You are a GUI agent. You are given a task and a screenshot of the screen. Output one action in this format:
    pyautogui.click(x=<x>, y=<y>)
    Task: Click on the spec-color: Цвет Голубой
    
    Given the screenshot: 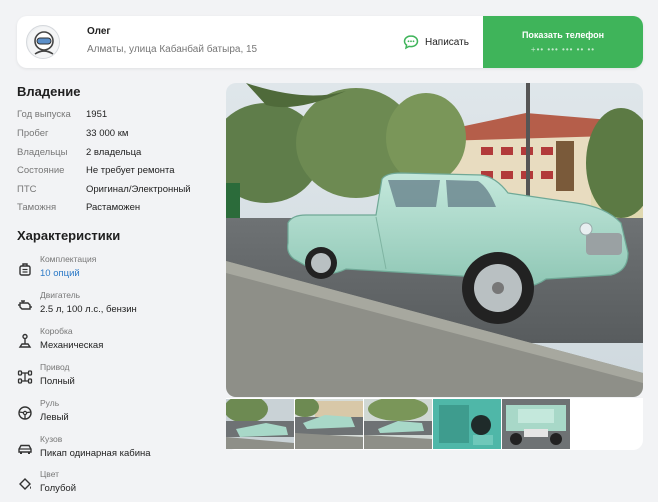 What is the action you would take?
    pyautogui.click(x=117, y=485)
    